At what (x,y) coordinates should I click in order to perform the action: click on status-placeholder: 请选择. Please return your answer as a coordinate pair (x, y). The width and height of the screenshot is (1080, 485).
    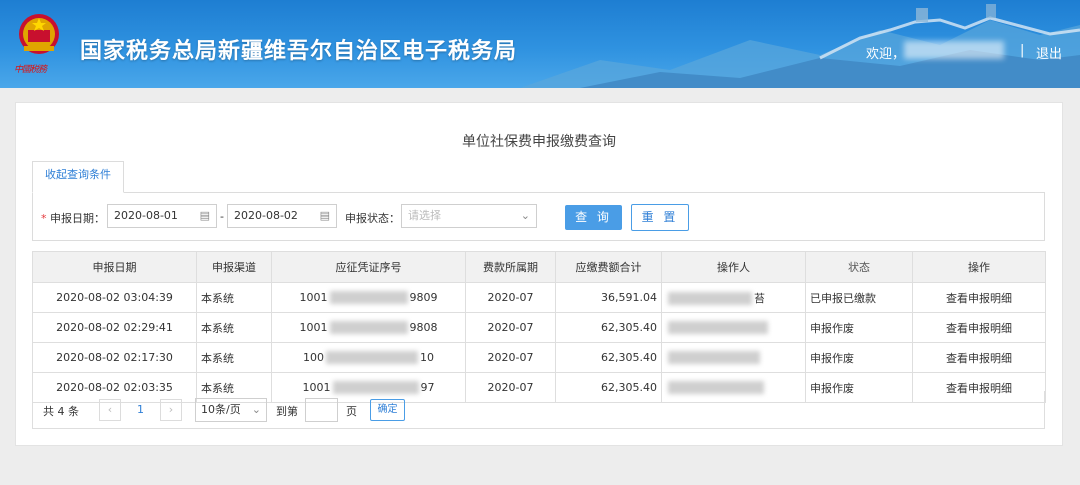
    Looking at the image, I should click on (424, 215).